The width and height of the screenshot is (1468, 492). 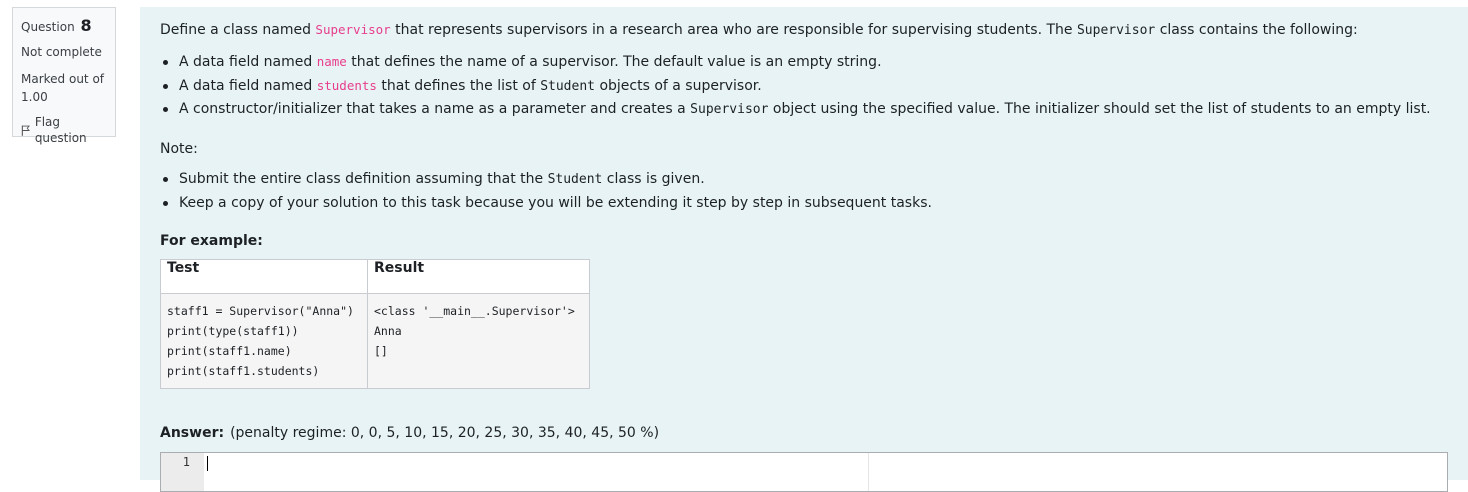 What do you see at coordinates (474, 311) in the screenshot?
I see `code-line: <class '__main__.Supervisor'>` at bounding box center [474, 311].